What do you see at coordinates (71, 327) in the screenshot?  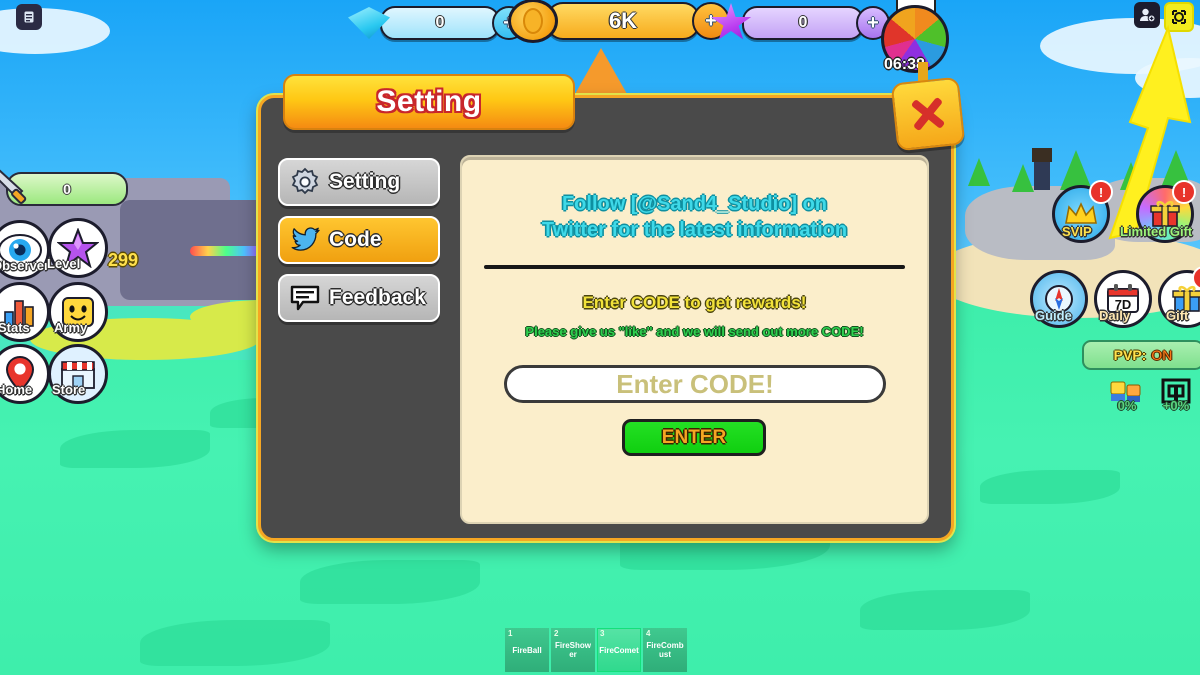 I see `sidebar-label-army: Army` at bounding box center [71, 327].